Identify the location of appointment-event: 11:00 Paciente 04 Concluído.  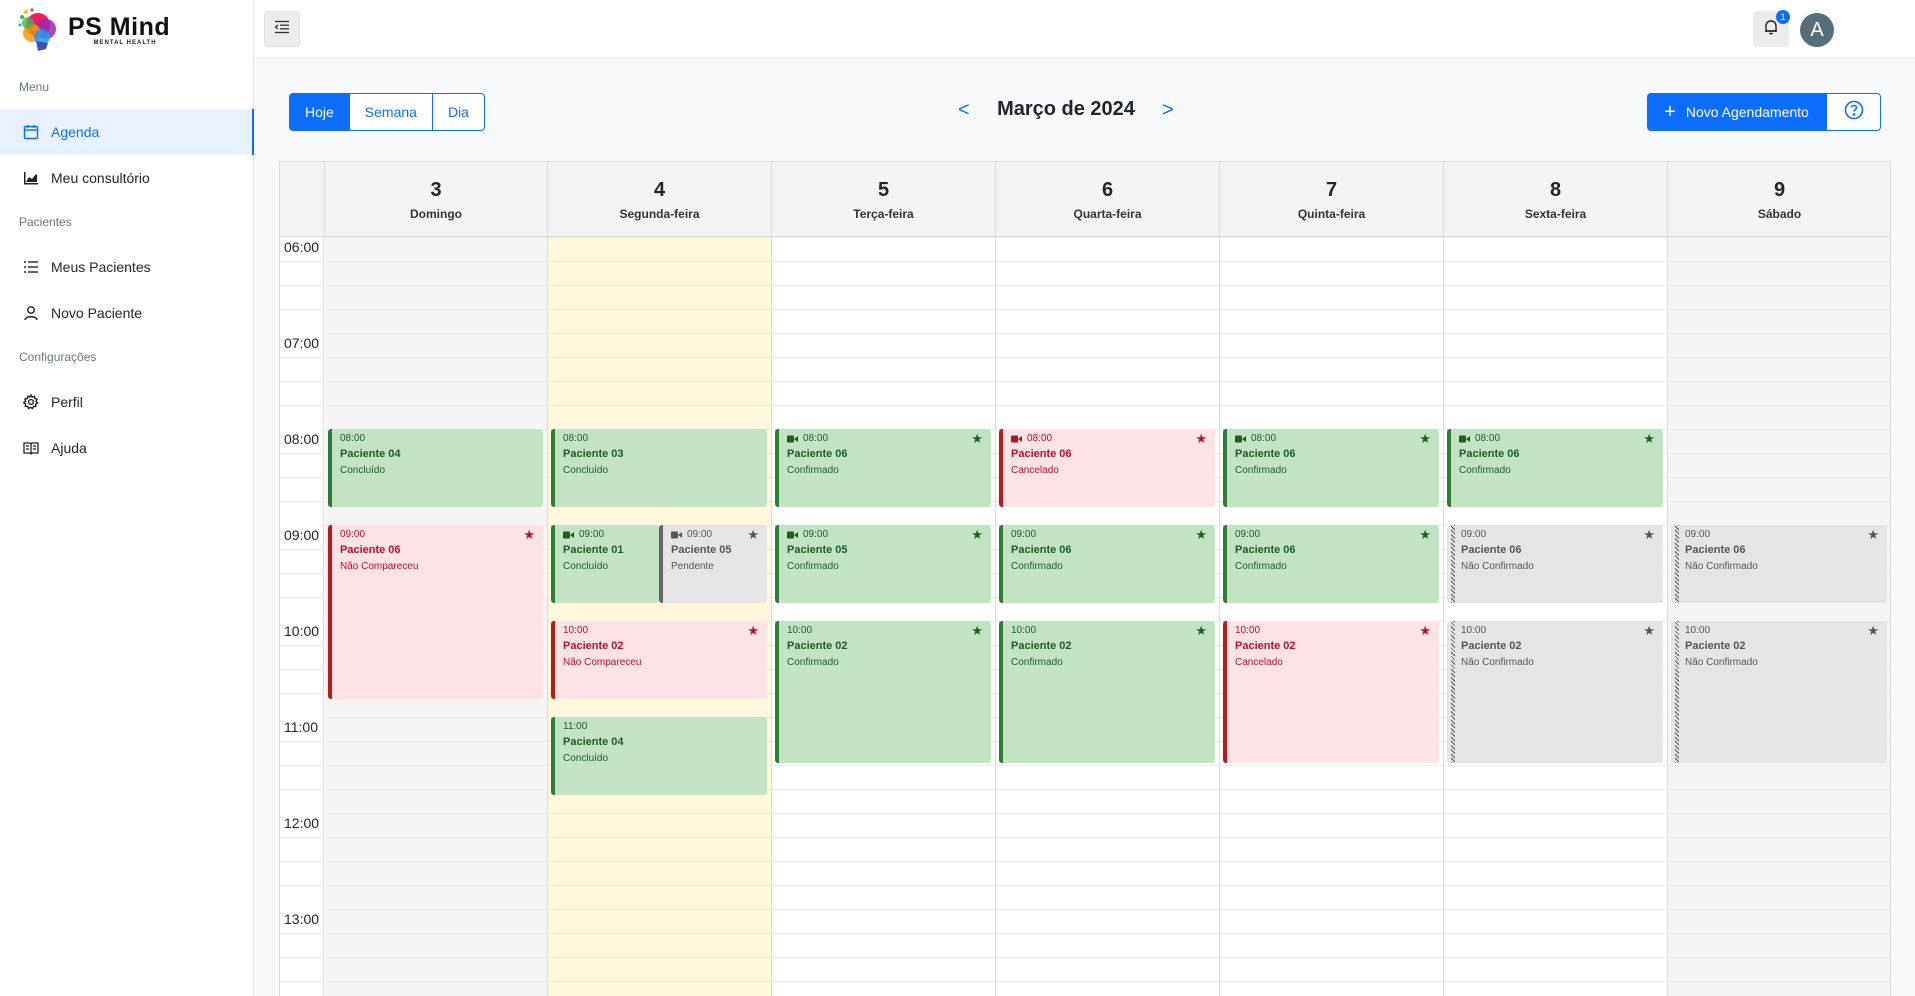
(659, 756).